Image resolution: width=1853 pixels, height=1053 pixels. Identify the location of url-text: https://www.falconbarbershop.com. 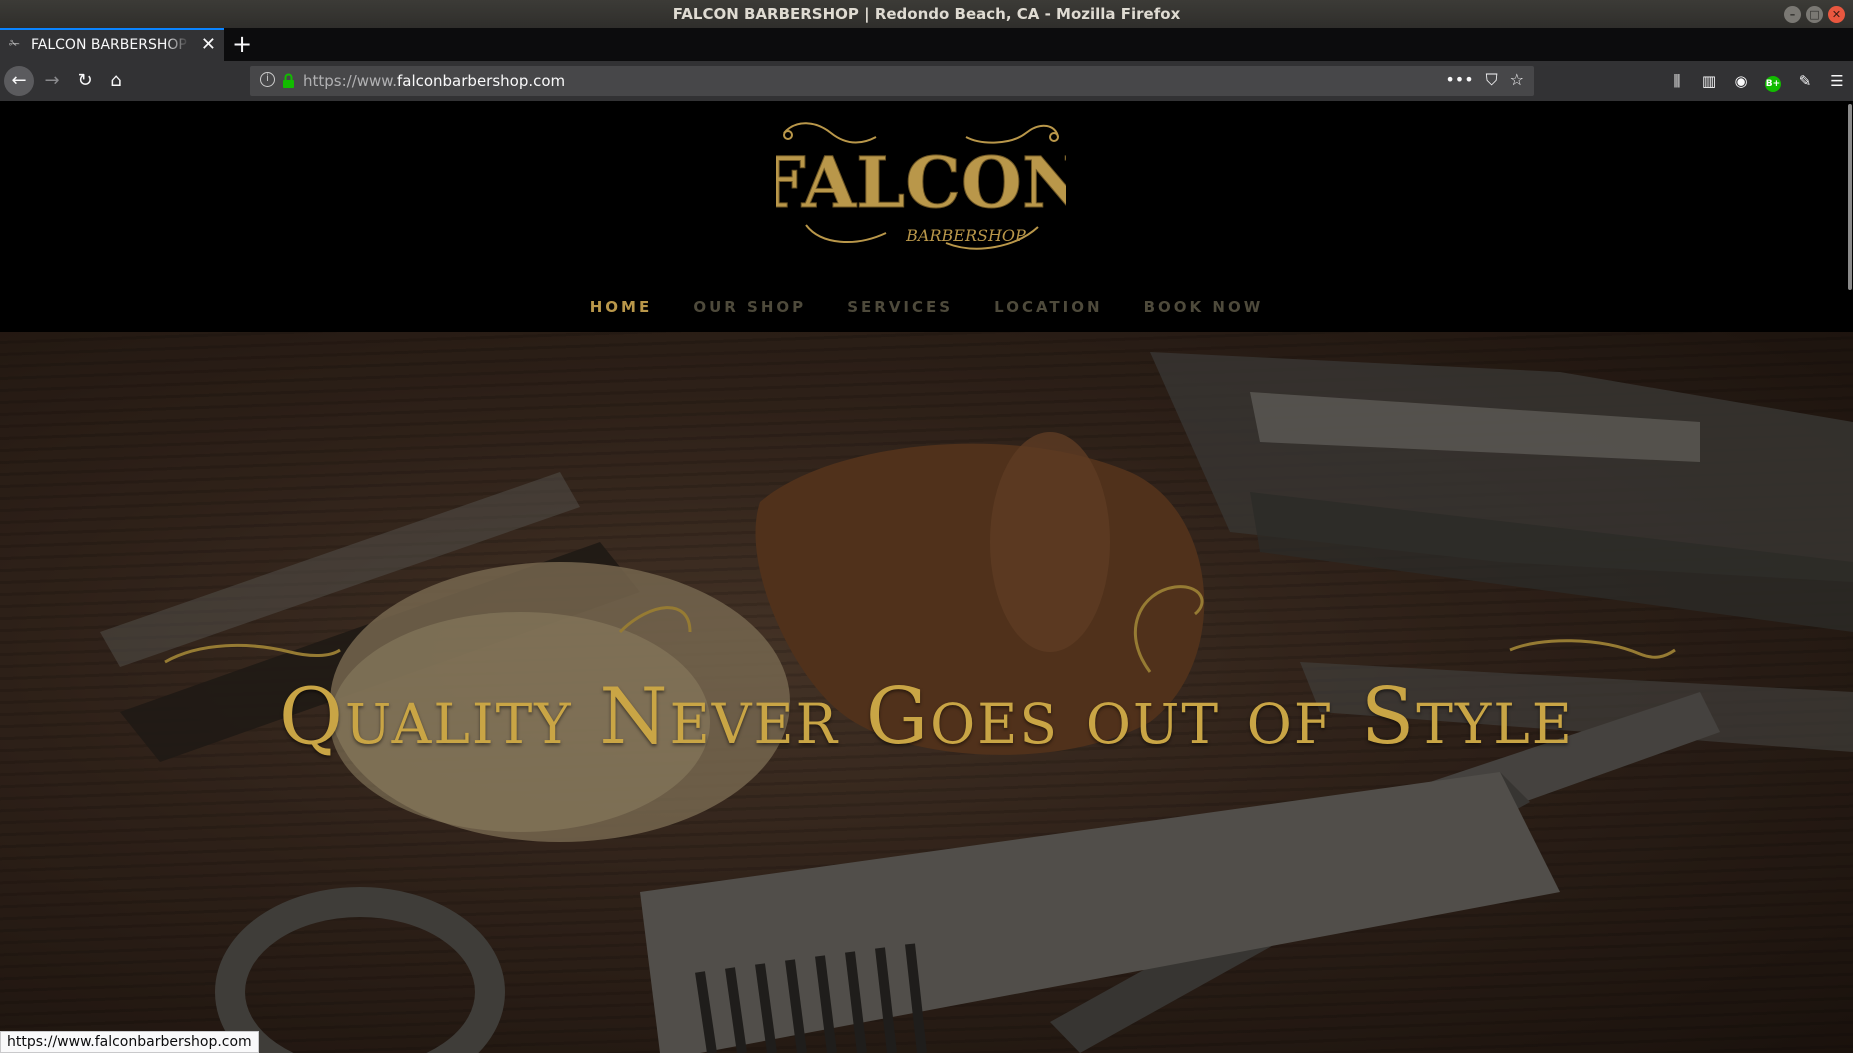
(434, 81).